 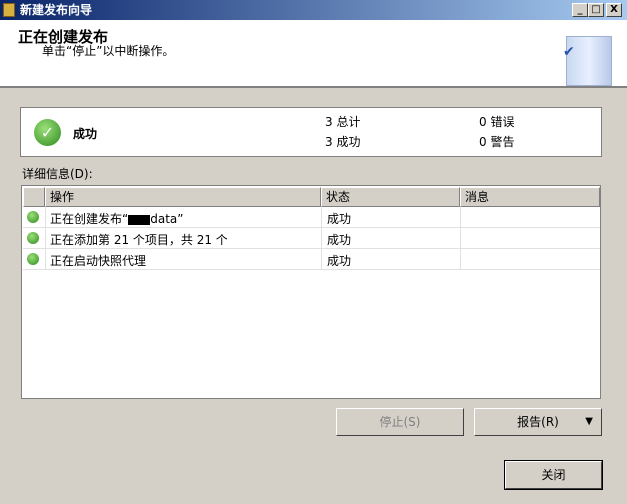 What do you see at coordinates (311, 217) in the screenshot?
I see `table-row: 正在创建发布“ data” 成功` at bounding box center [311, 217].